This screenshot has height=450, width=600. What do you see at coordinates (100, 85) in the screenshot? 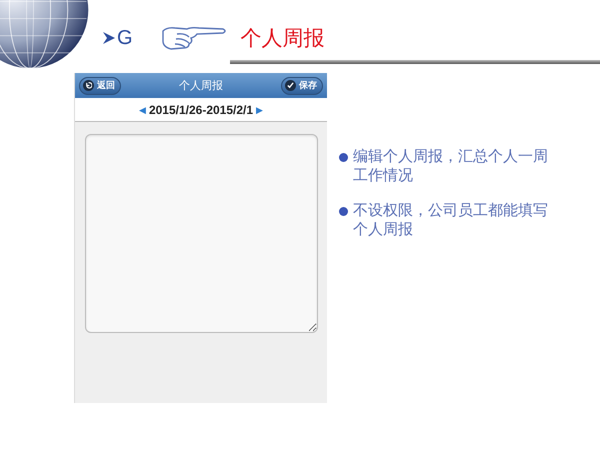
I see `back-button: 返回` at bounding box center [100, 85].